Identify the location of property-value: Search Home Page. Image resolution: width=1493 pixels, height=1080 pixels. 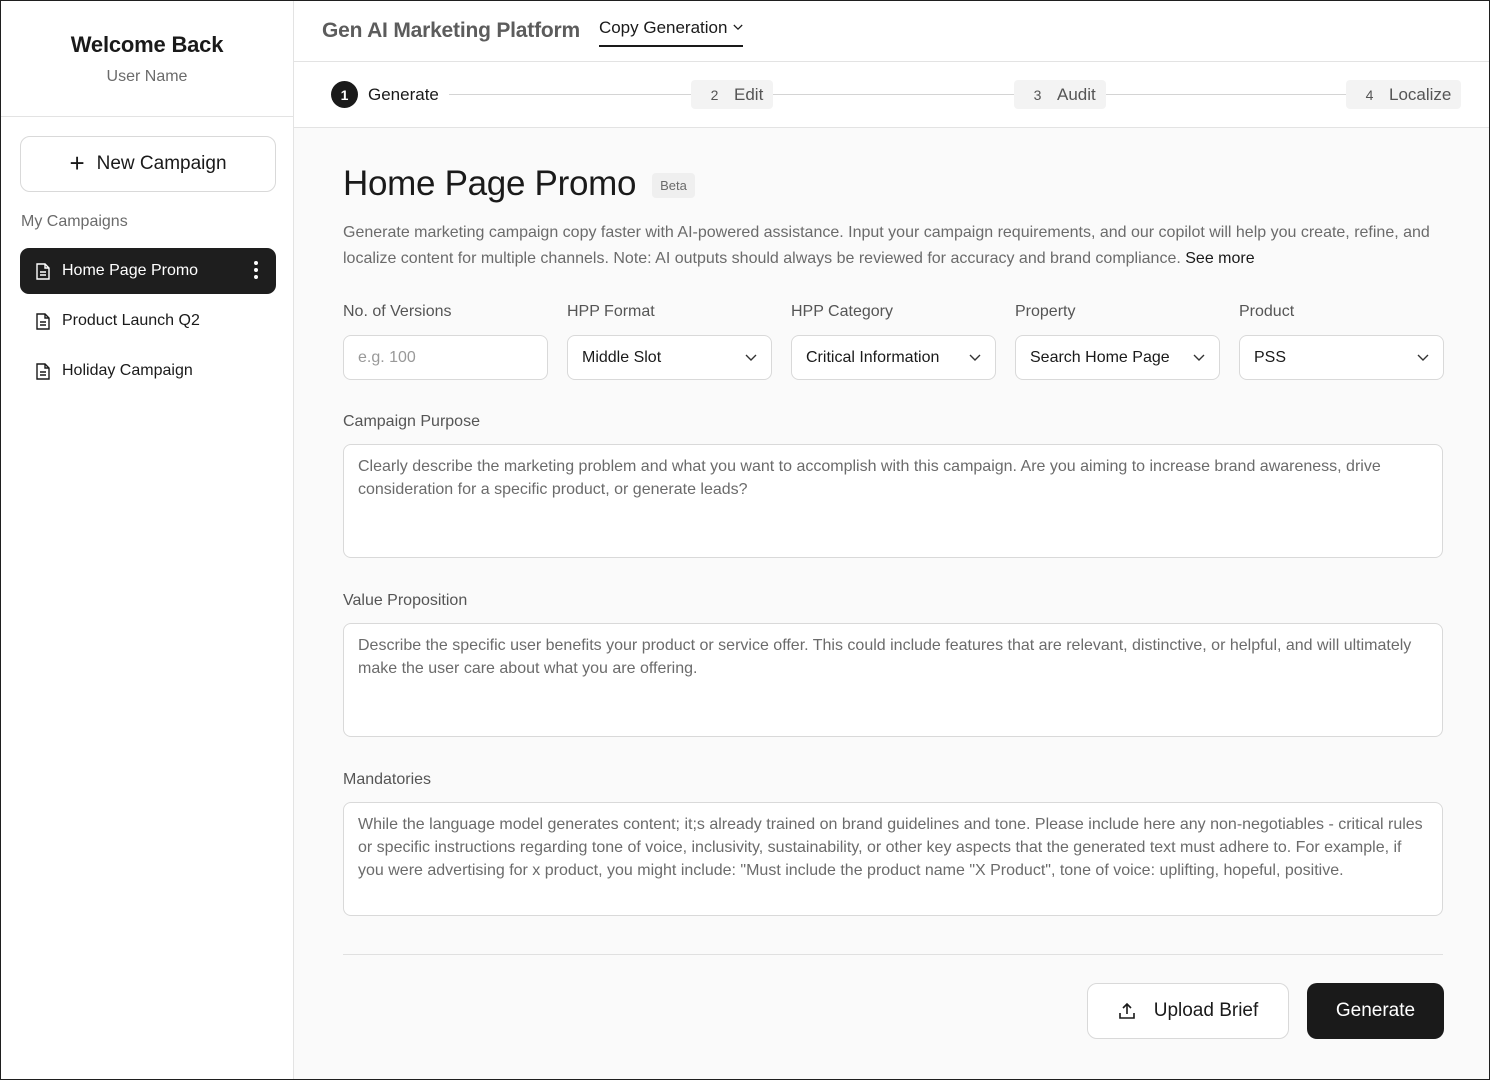
(1100, 357).